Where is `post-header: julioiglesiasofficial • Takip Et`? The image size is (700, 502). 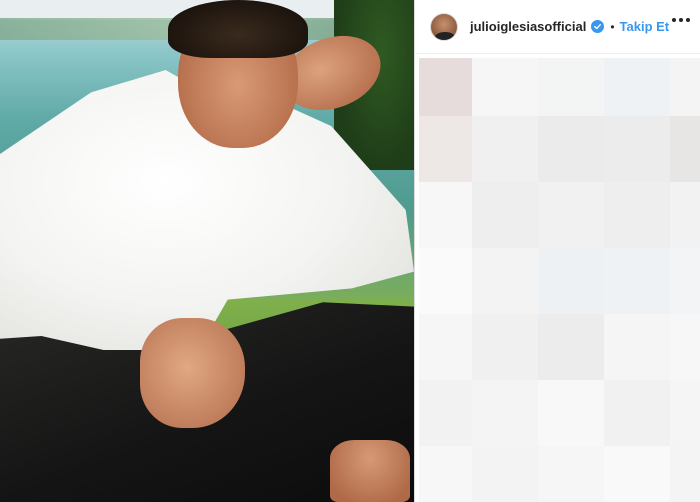 post-header: julioiglesiasofficial • Takip Et is located at coordinates (557, 27).